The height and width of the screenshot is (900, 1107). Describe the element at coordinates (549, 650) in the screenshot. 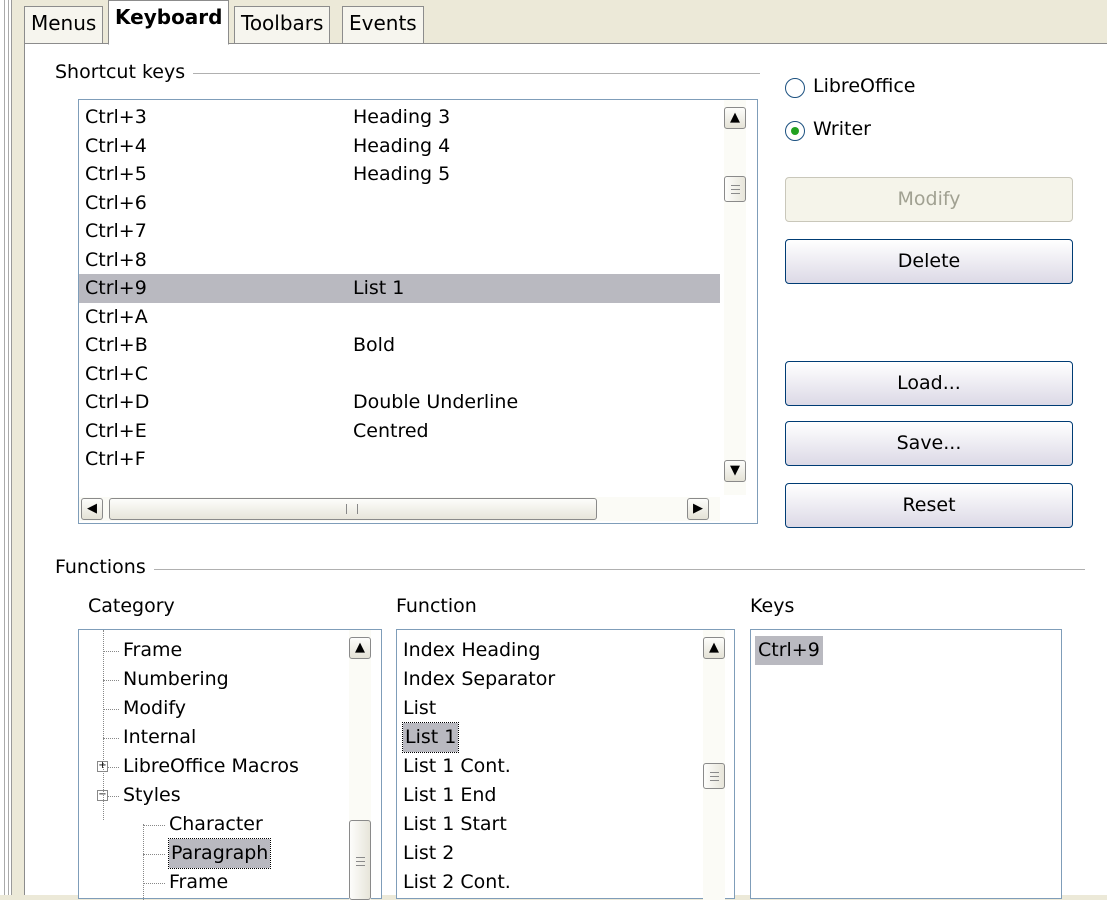

I see `function-item: Index Heading` at that location.